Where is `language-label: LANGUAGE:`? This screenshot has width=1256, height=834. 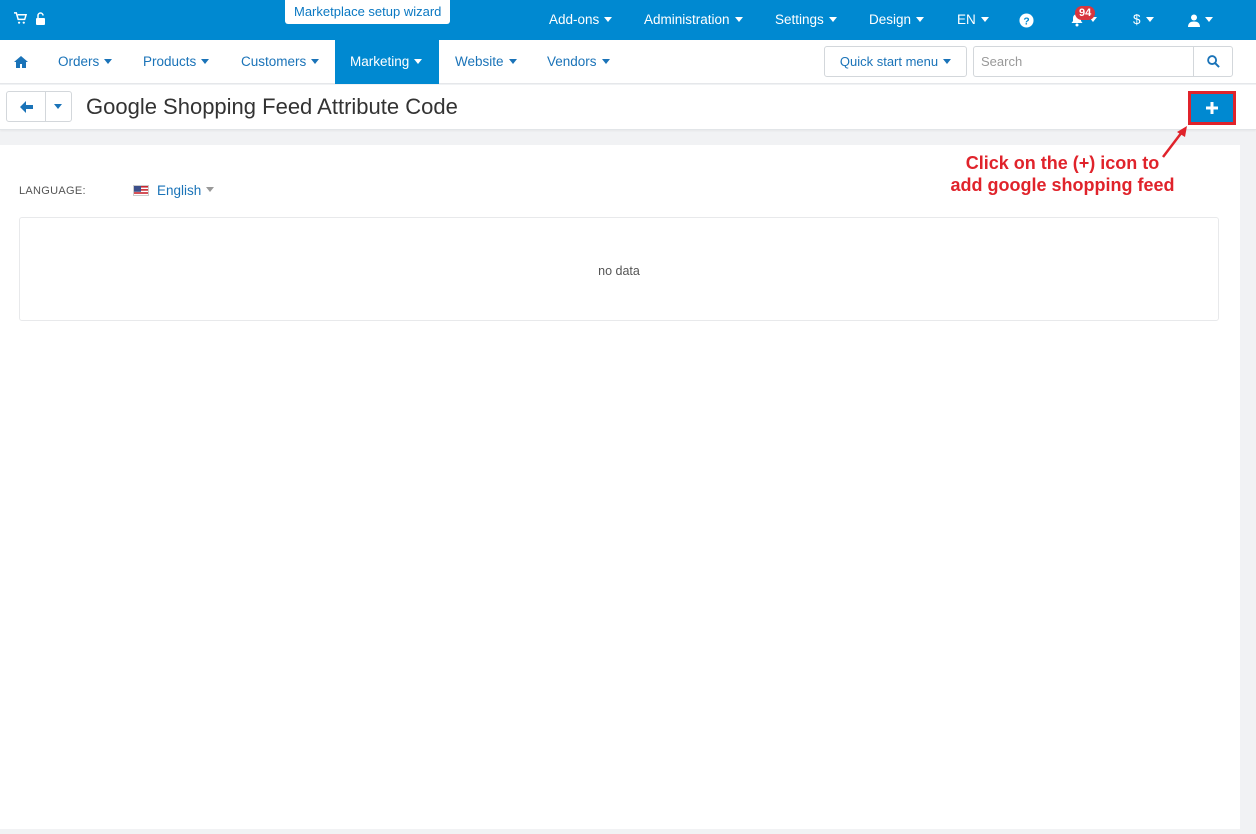 language-label: LANGUAGE: is located at coordinates (52, 191).